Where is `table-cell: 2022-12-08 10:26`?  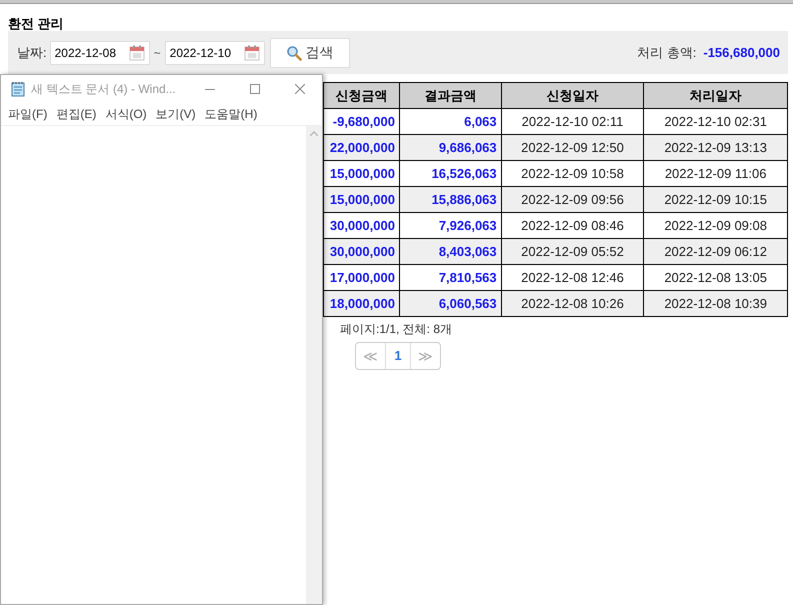 table-cell: 2022-12-08 10:26 is located at coordinates (572, 303).